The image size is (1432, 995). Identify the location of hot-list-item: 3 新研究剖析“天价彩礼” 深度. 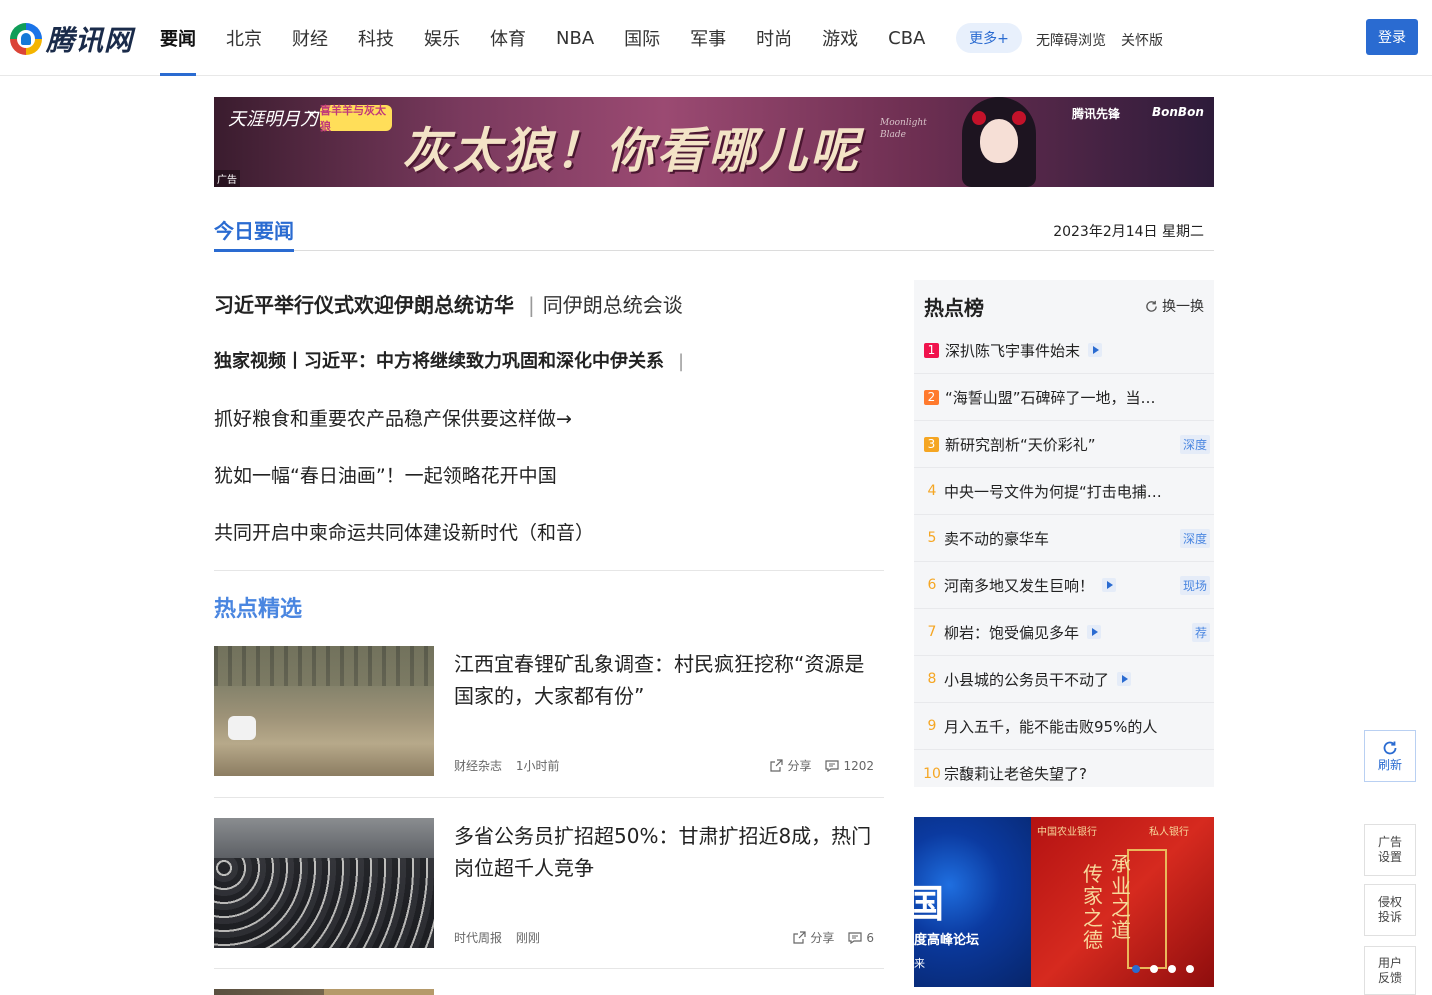
(1064, 444).